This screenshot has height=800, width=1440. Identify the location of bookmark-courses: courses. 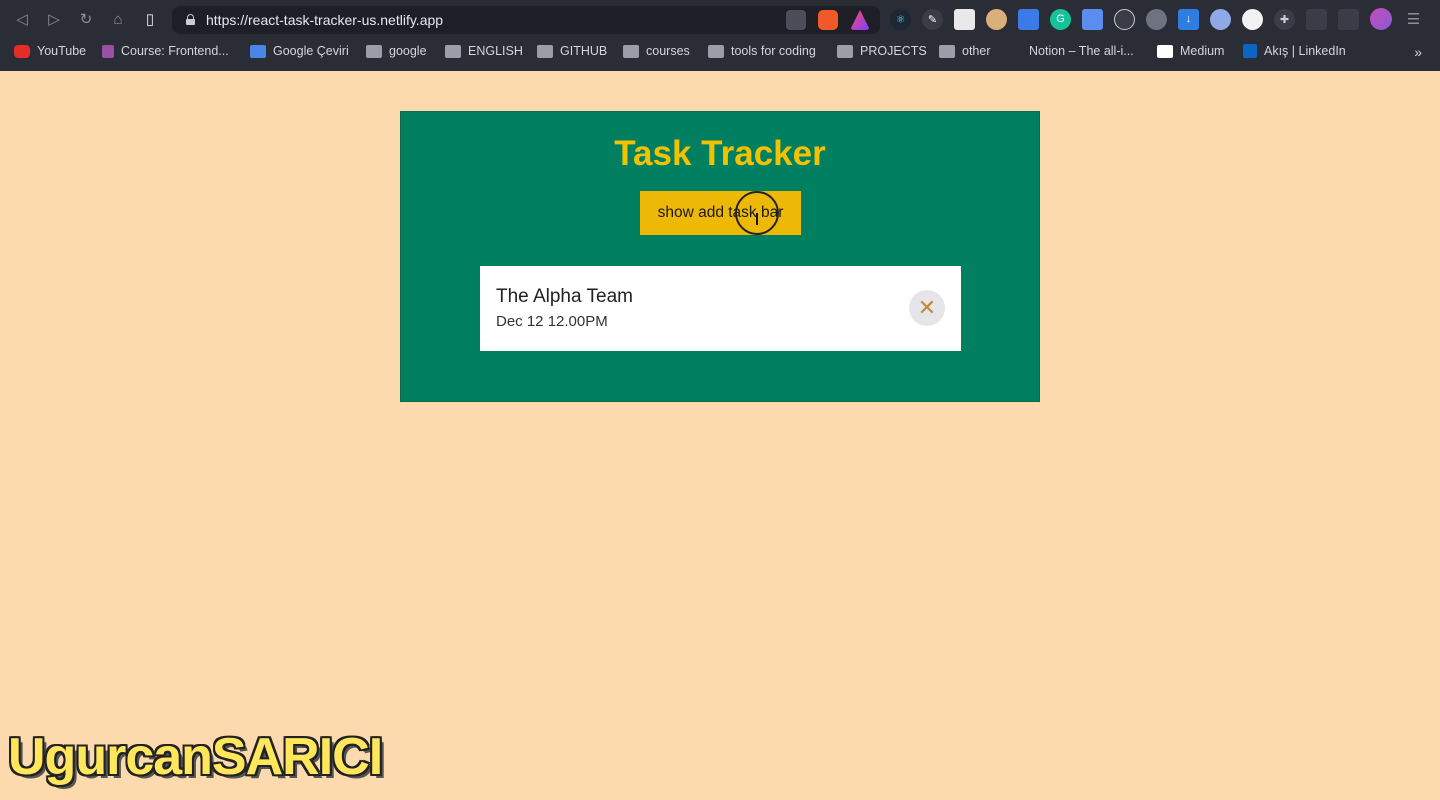
(656, 51).